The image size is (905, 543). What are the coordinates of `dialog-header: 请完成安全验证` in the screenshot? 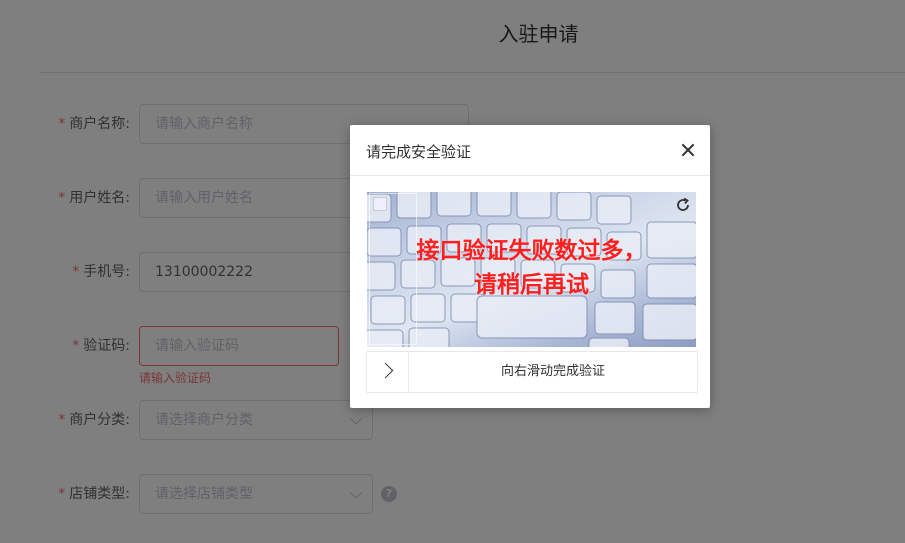 It's located at (530, 150).